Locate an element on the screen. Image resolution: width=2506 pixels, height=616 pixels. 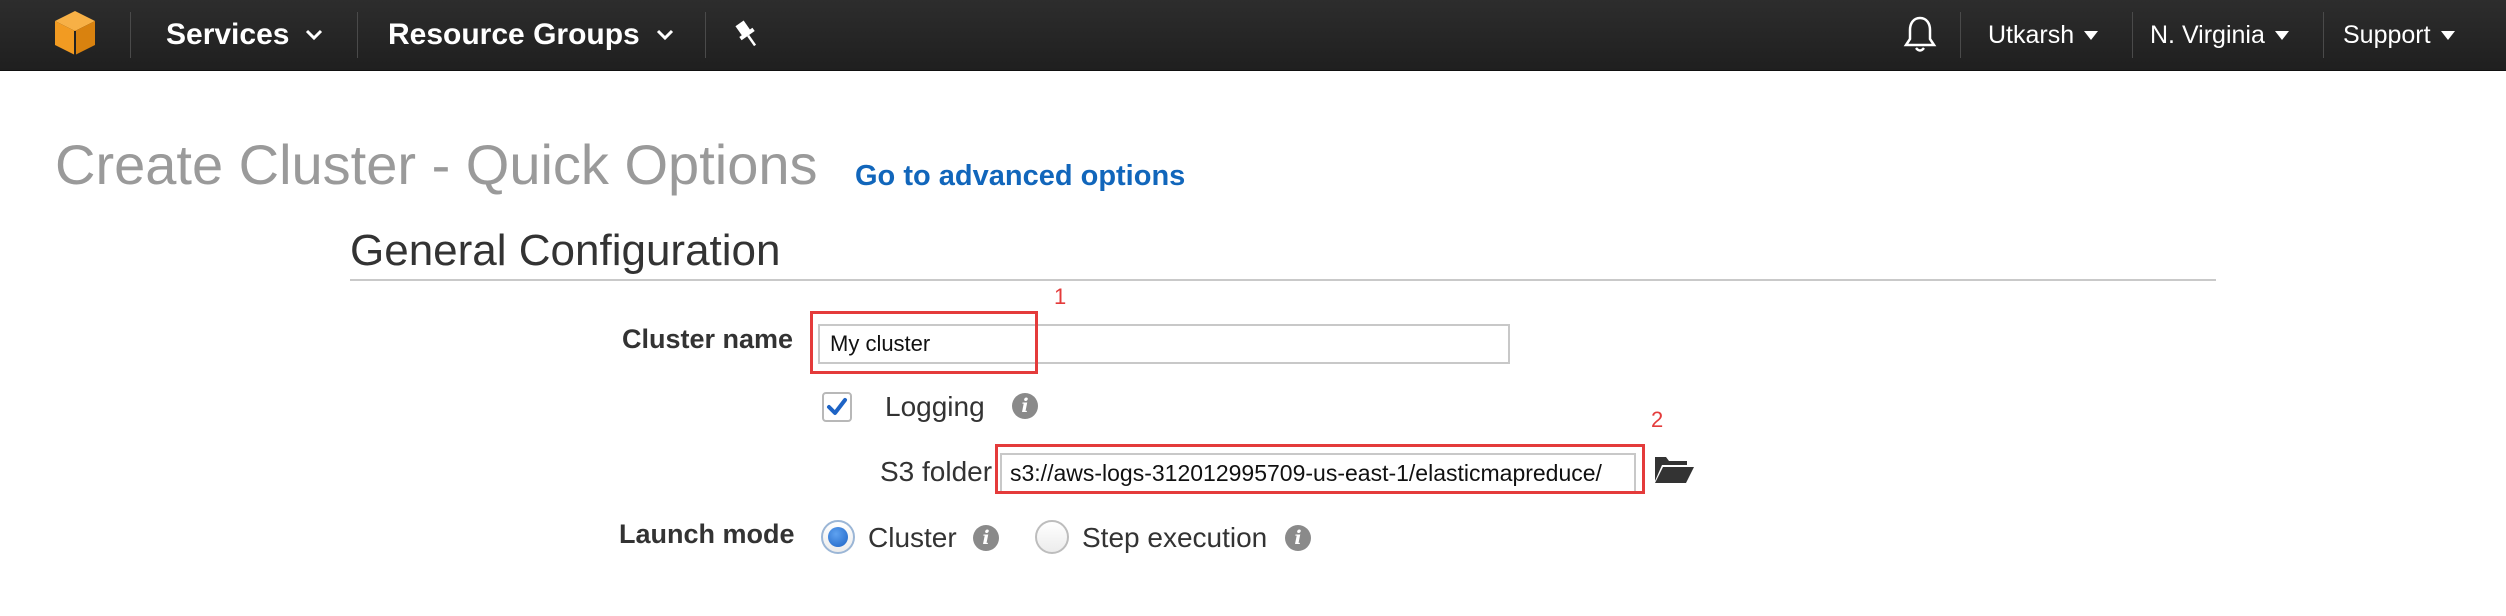
resource-groups-menu: Resource Groups is located at coordinates (531, 35).